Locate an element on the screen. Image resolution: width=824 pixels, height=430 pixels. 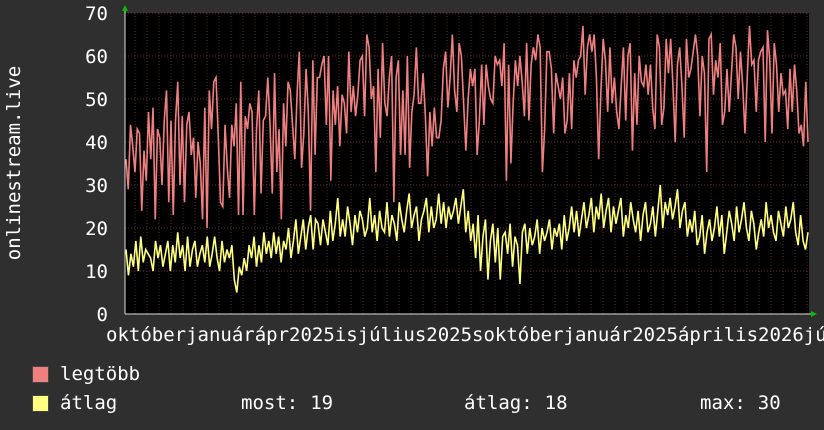
y-tick-label: 0 is located at coordinates (102, 315).